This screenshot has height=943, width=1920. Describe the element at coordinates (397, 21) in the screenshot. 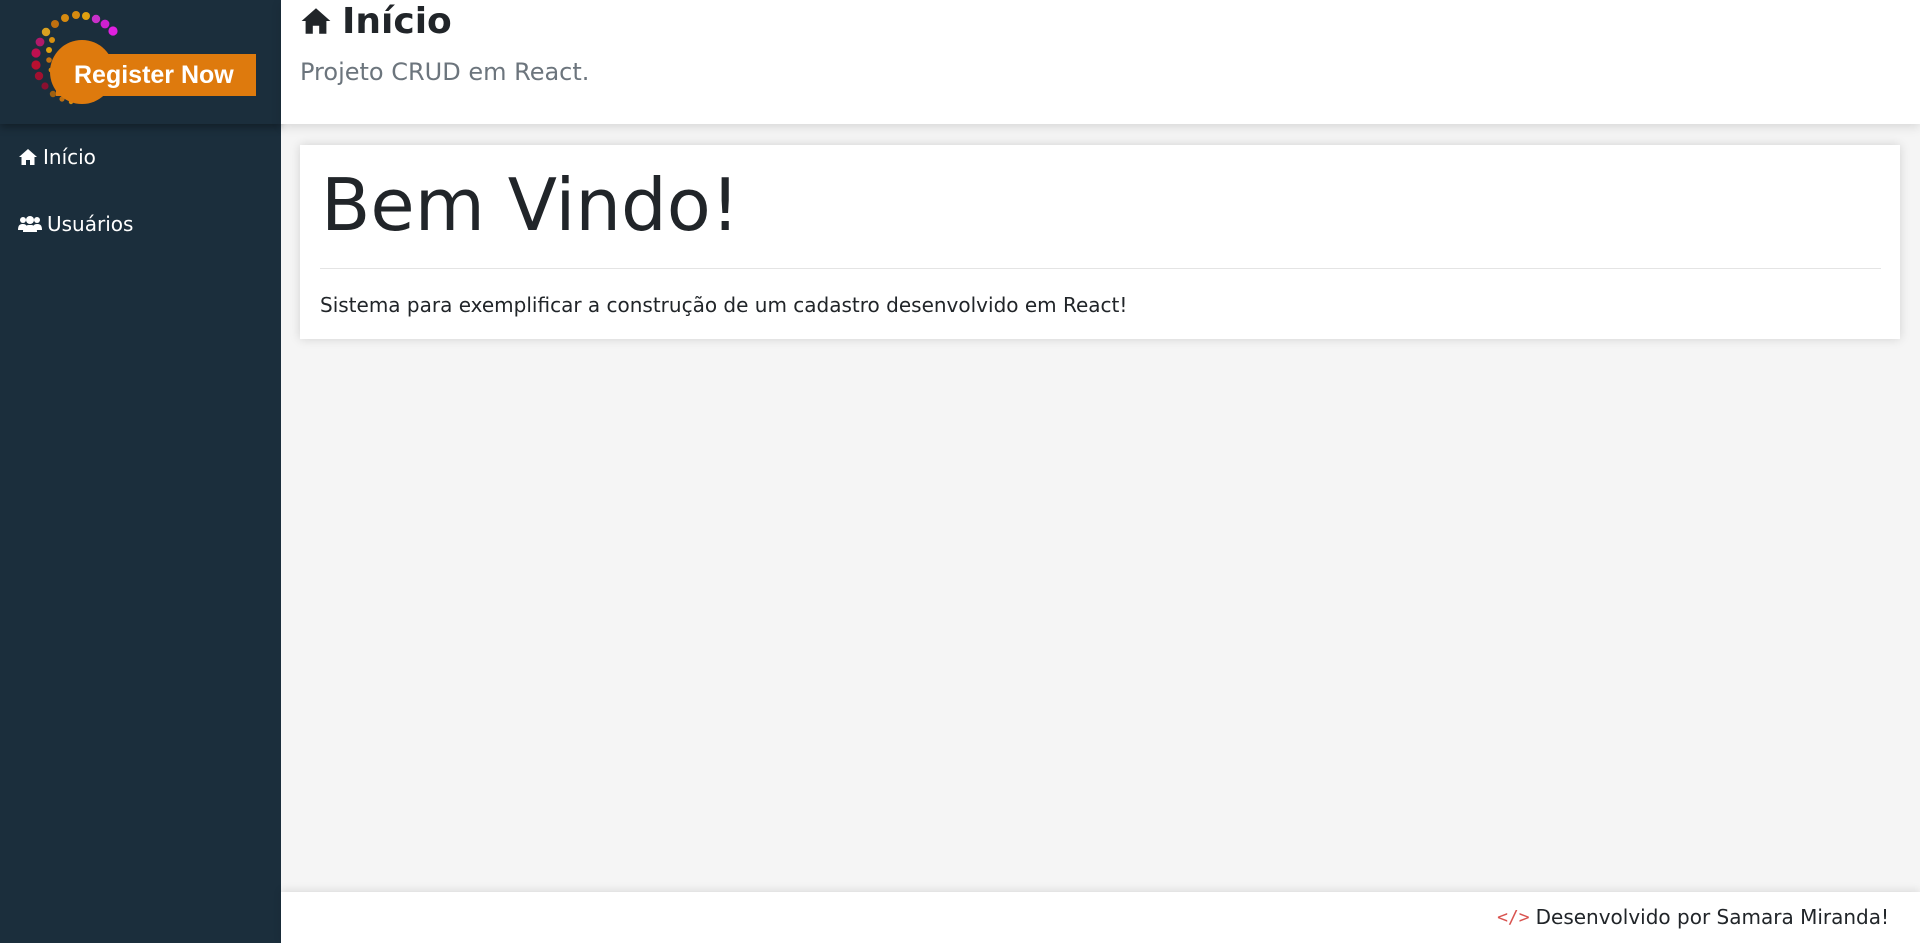

I see `page-title-text: Início` at that location.